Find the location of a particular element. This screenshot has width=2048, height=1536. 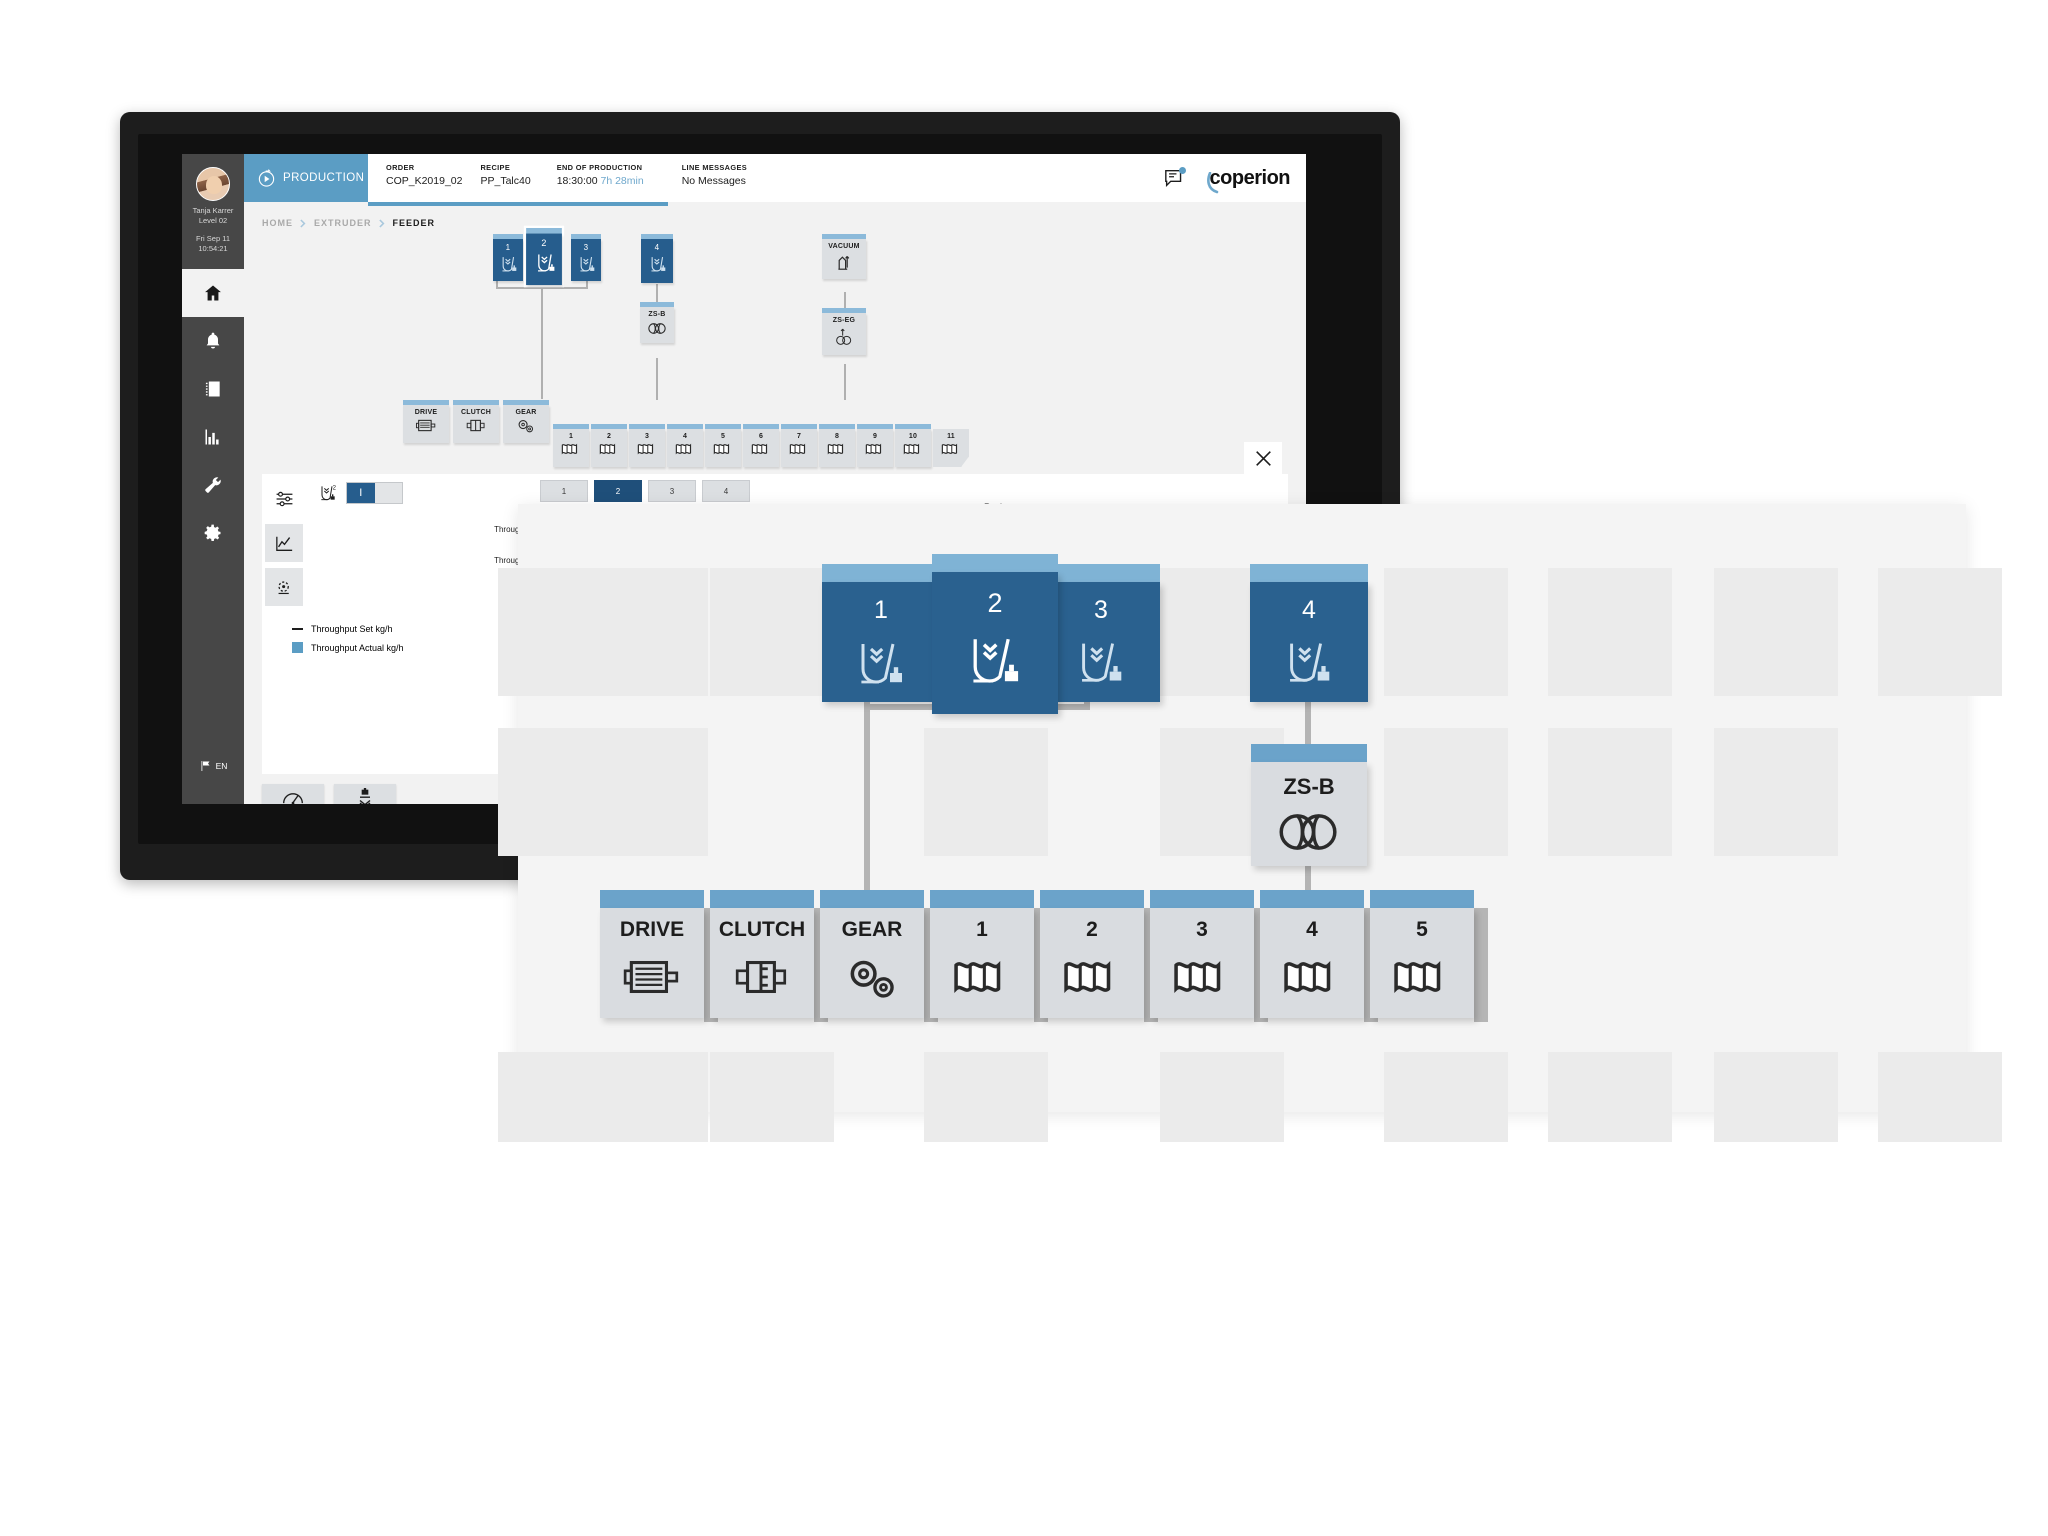

sidebar-item-settings is located at coordinates (213, 533).